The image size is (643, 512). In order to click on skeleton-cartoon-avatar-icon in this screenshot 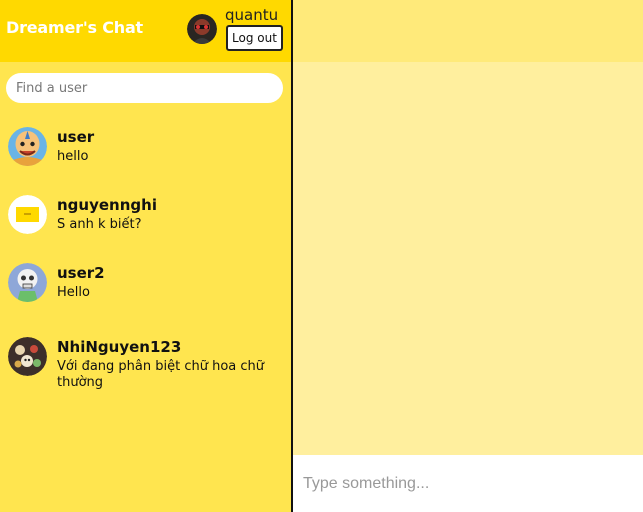, I will do `click(27, 282)`.